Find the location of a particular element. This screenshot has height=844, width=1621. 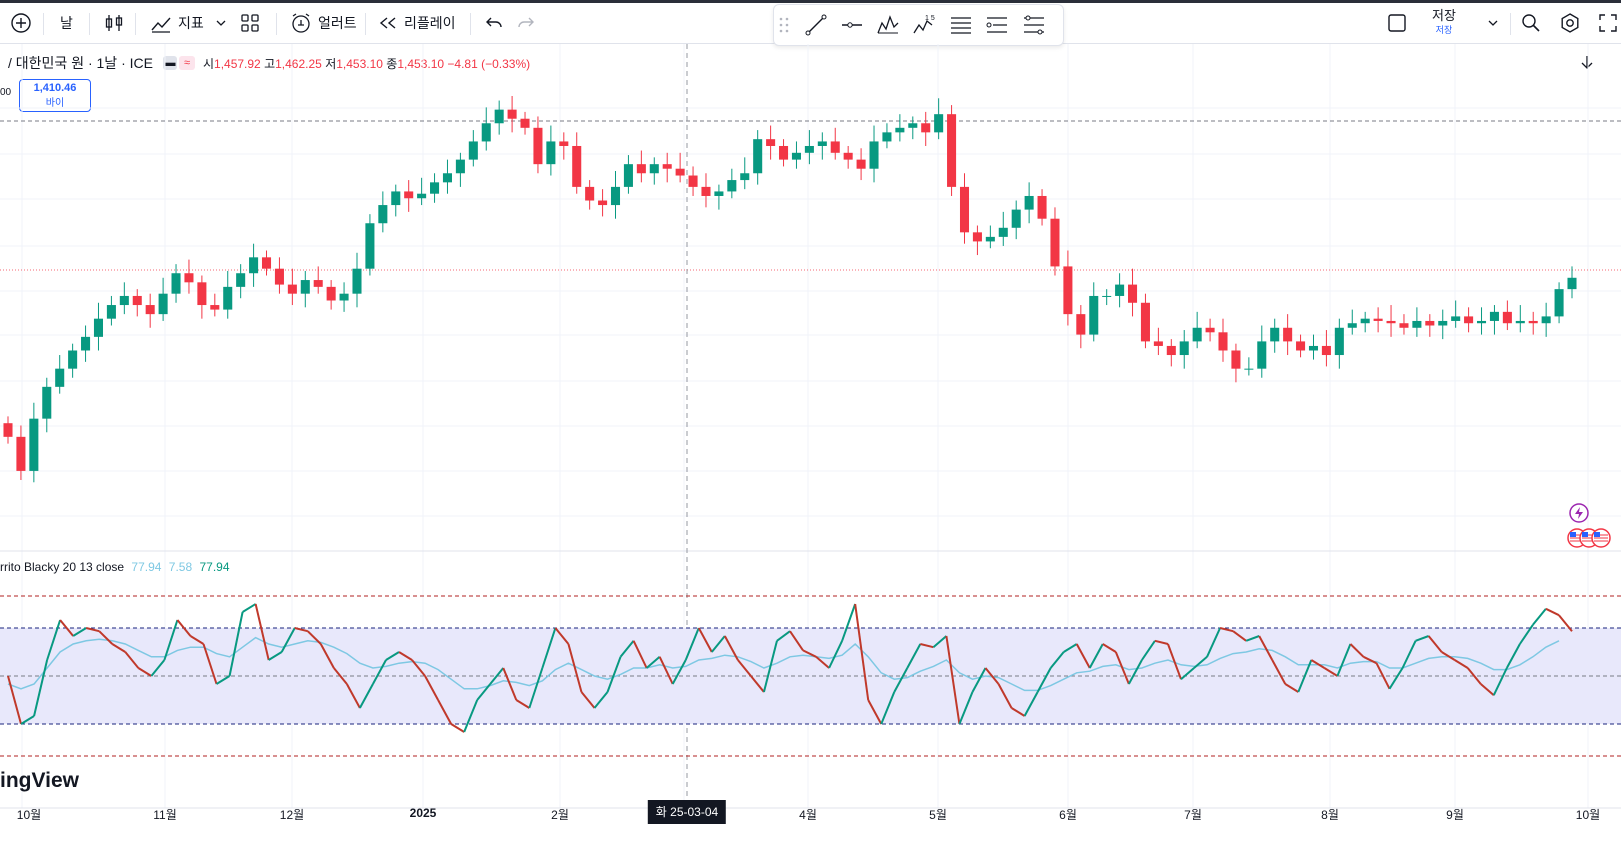

crosshair-date-label: 화 25-03-04 is located at coordinates (687, 812).